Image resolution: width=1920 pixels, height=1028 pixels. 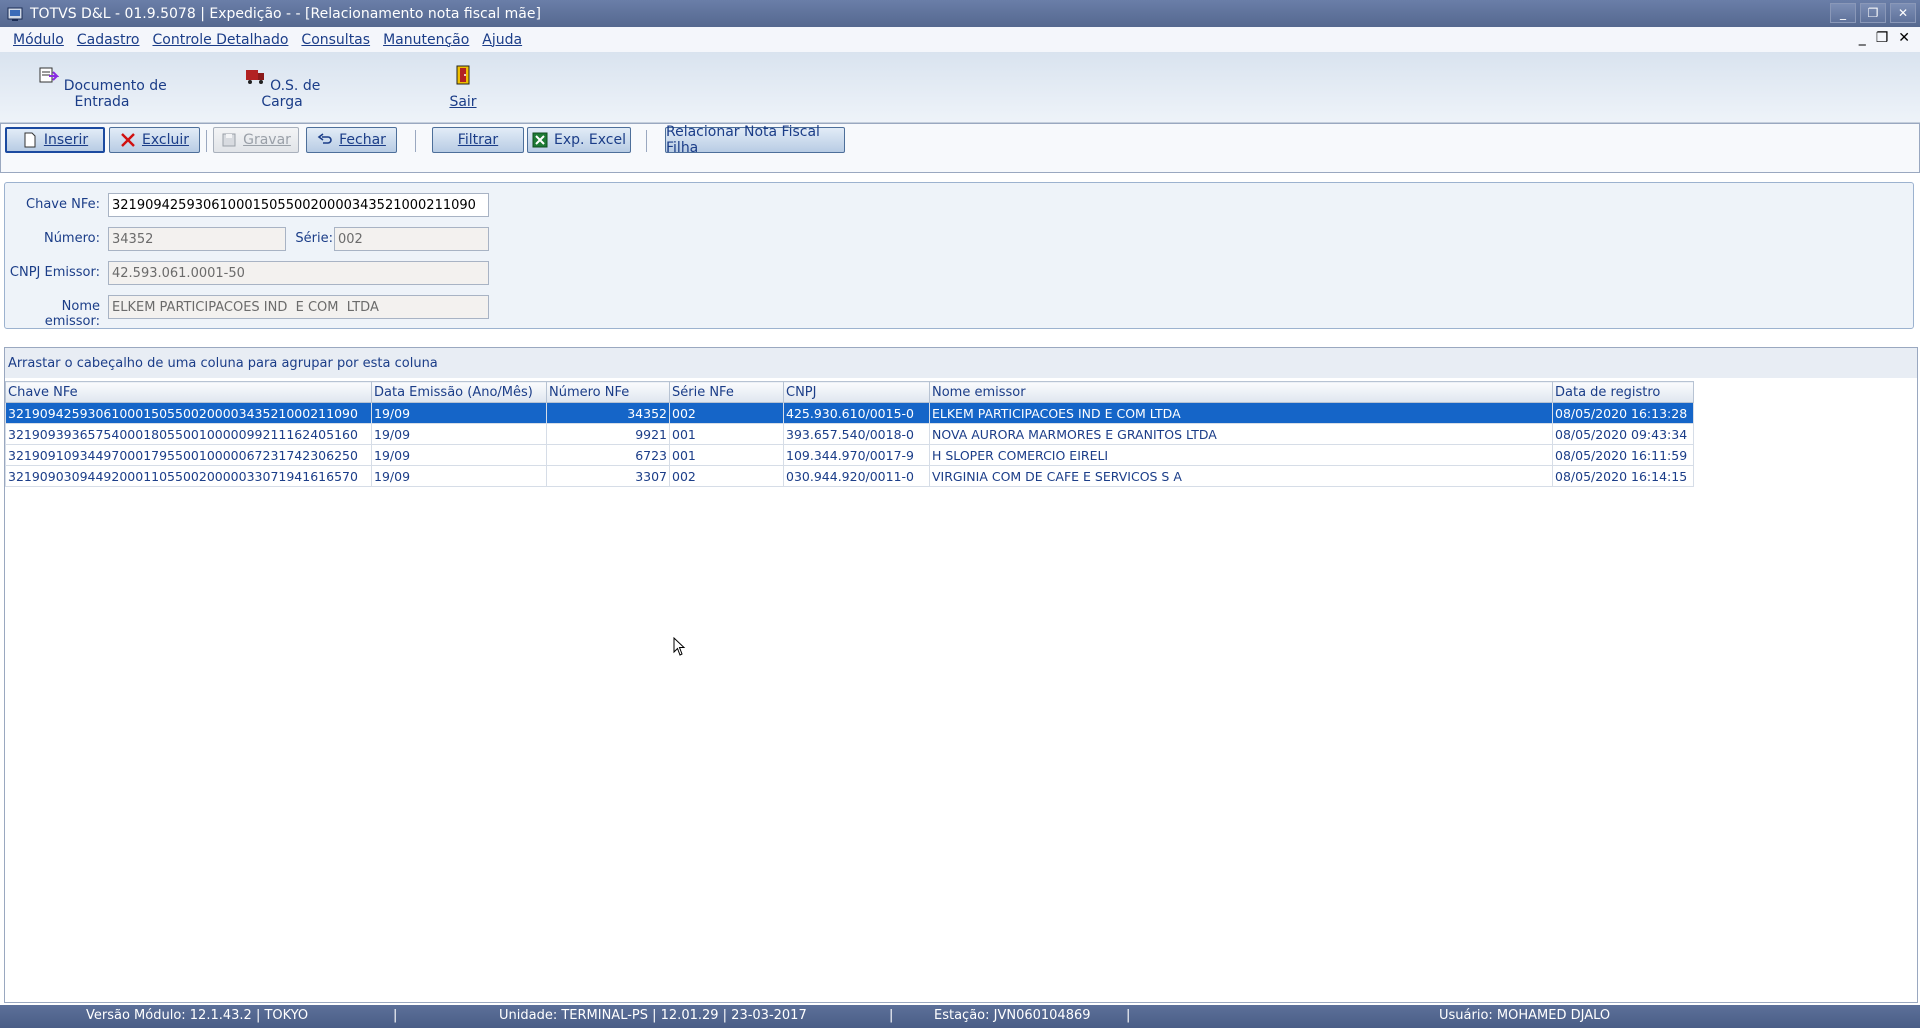 I want to click on menu-consultas: Consultas, so click(x=335, y=40).